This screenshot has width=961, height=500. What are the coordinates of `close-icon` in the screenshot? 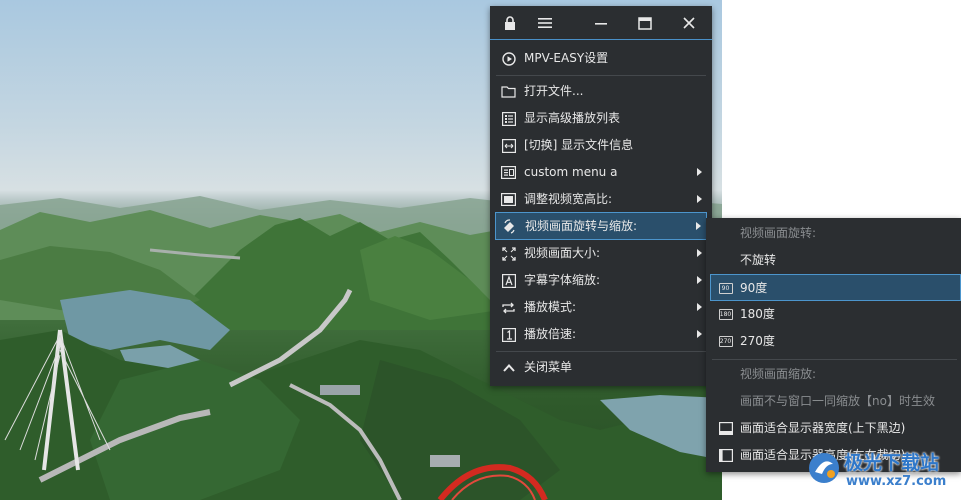 It's located at (689, 23).